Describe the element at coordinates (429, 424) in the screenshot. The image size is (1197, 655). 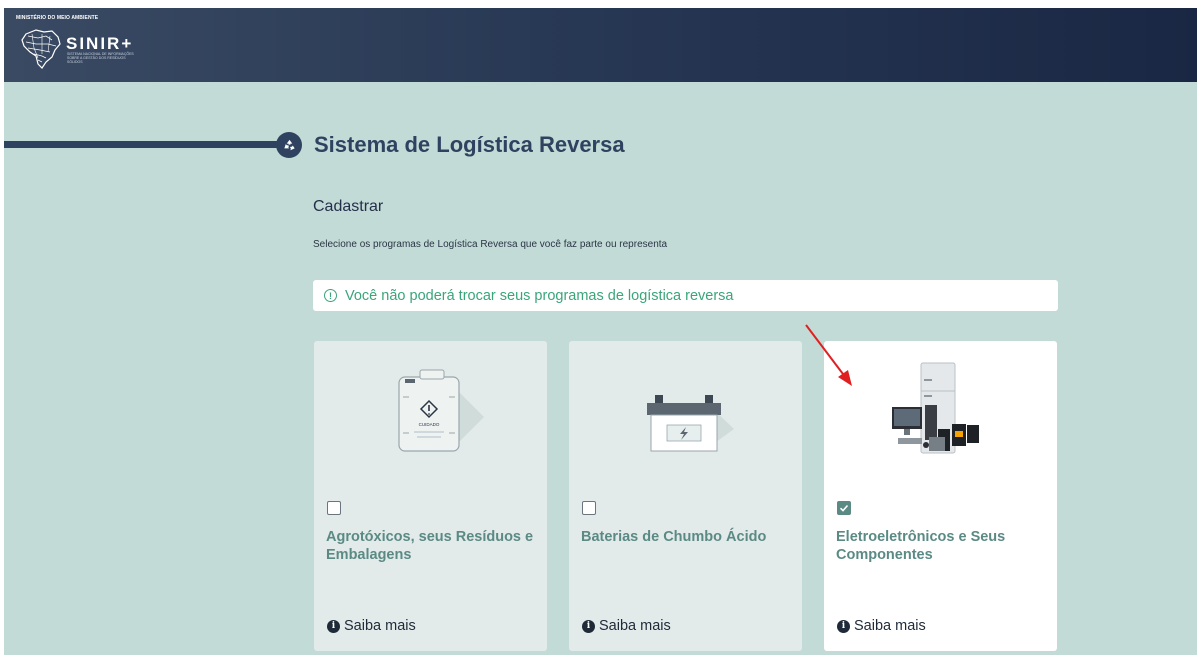
I see `cuidado-label: CUIDADO` at that location.